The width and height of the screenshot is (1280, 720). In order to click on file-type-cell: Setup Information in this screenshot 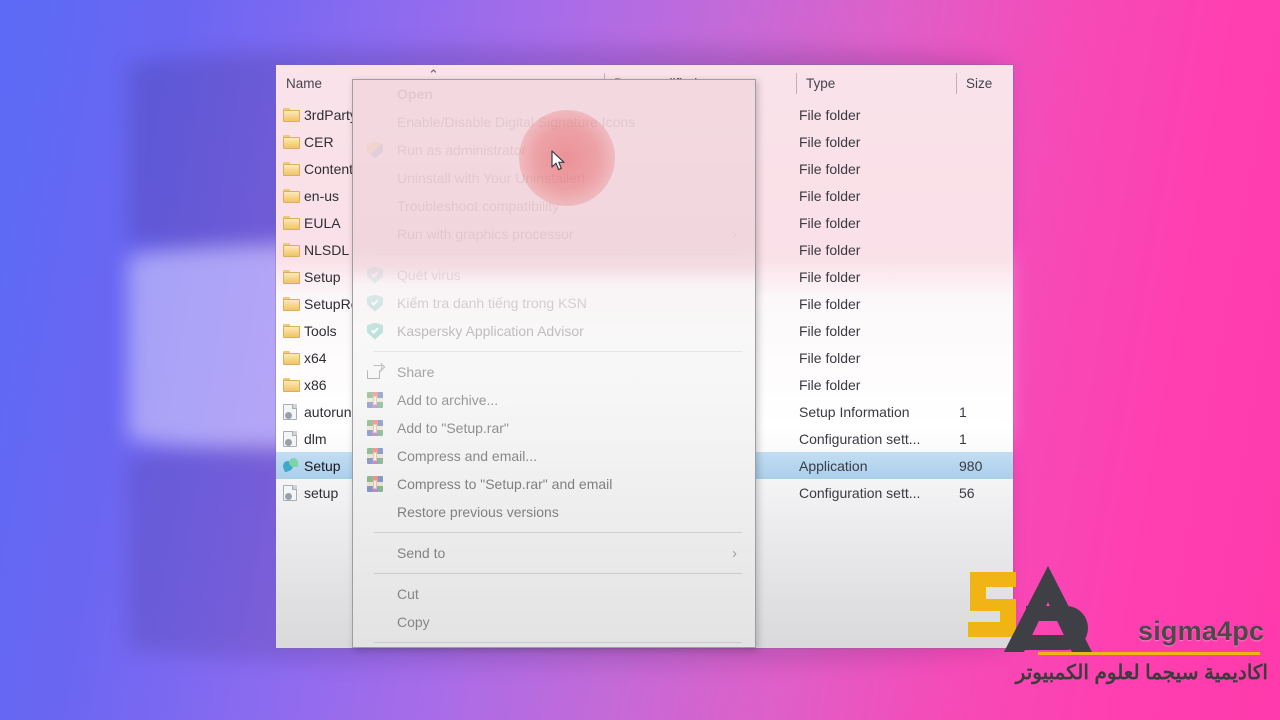, I will do `click(854, 411)`.